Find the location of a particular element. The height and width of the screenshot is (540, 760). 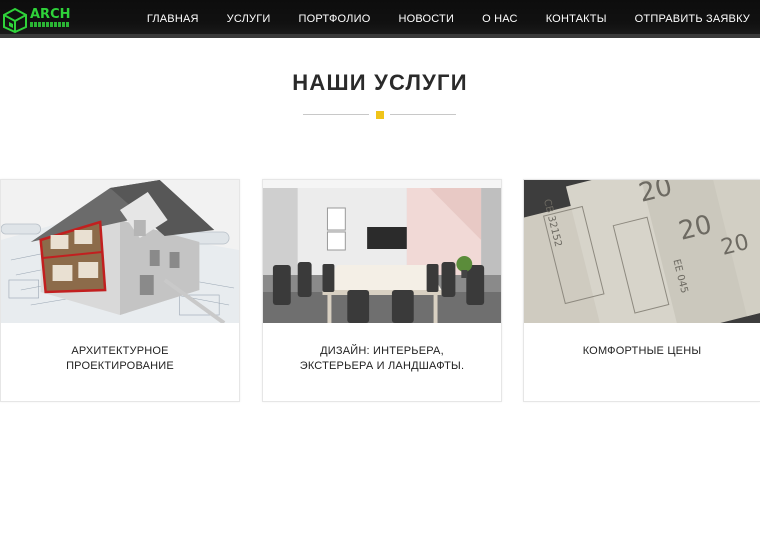

service-card-prices: CB 32152 20 20 20 EE 045 КОМФОРТНЫЕ ЦЕНЫ is located at coordinates (641, 290).